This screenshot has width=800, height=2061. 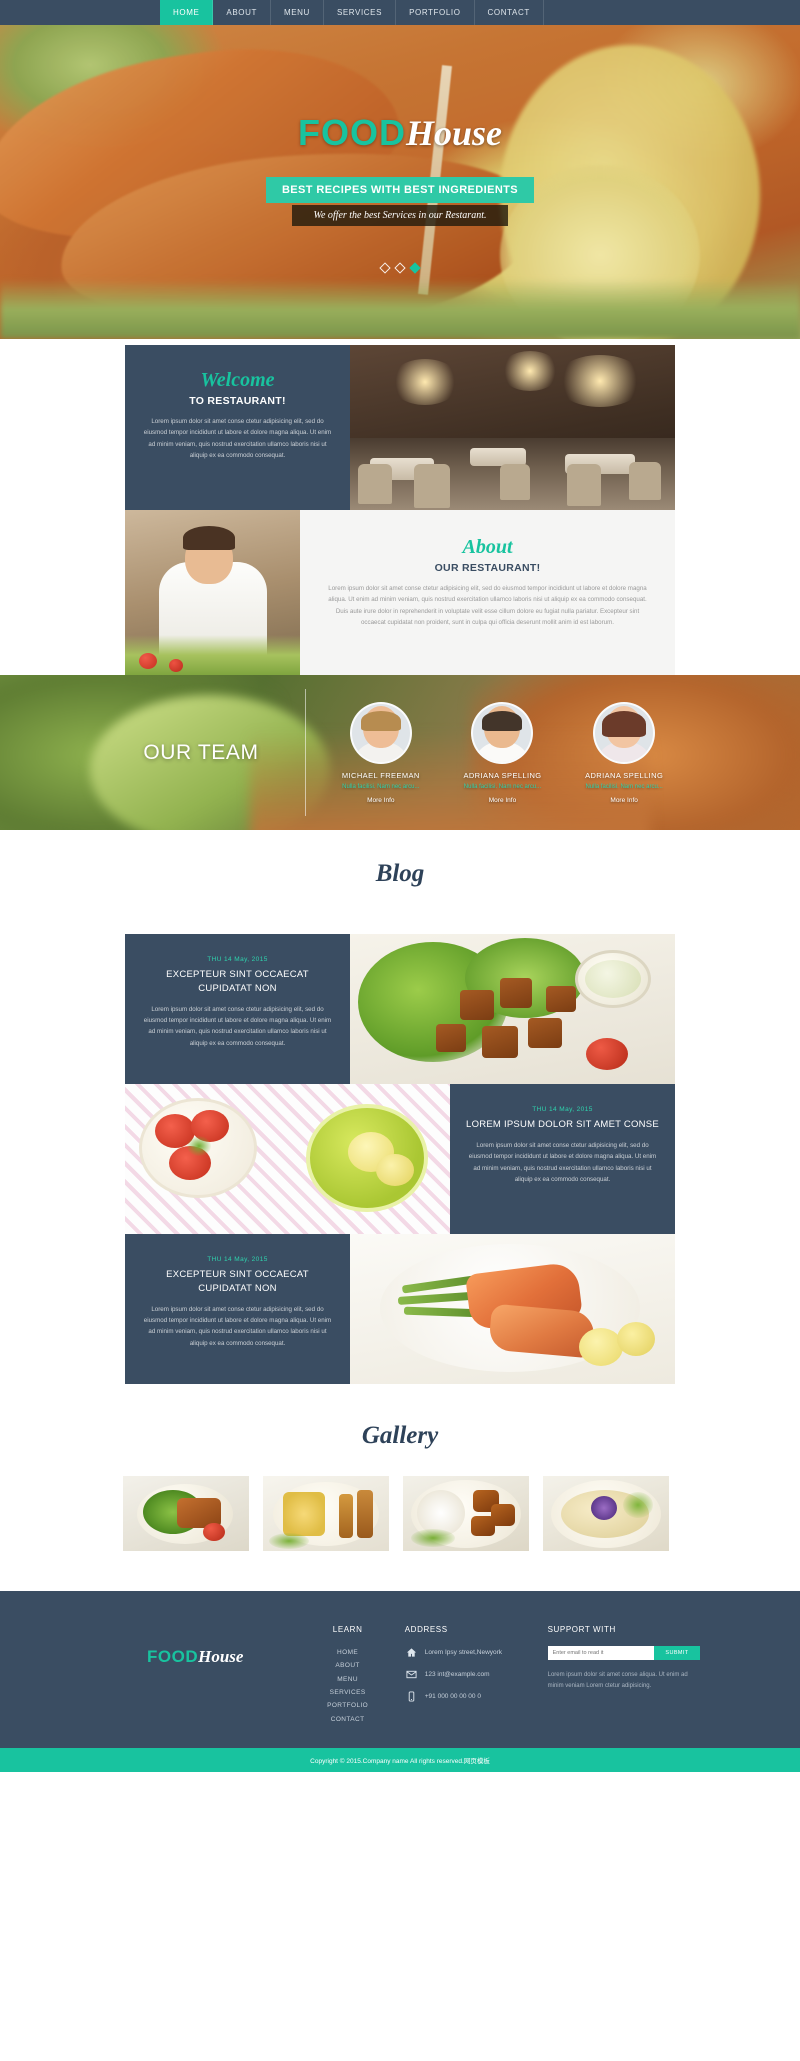 I want to click on restaurant-interior-image, so click(x=512, y=427).